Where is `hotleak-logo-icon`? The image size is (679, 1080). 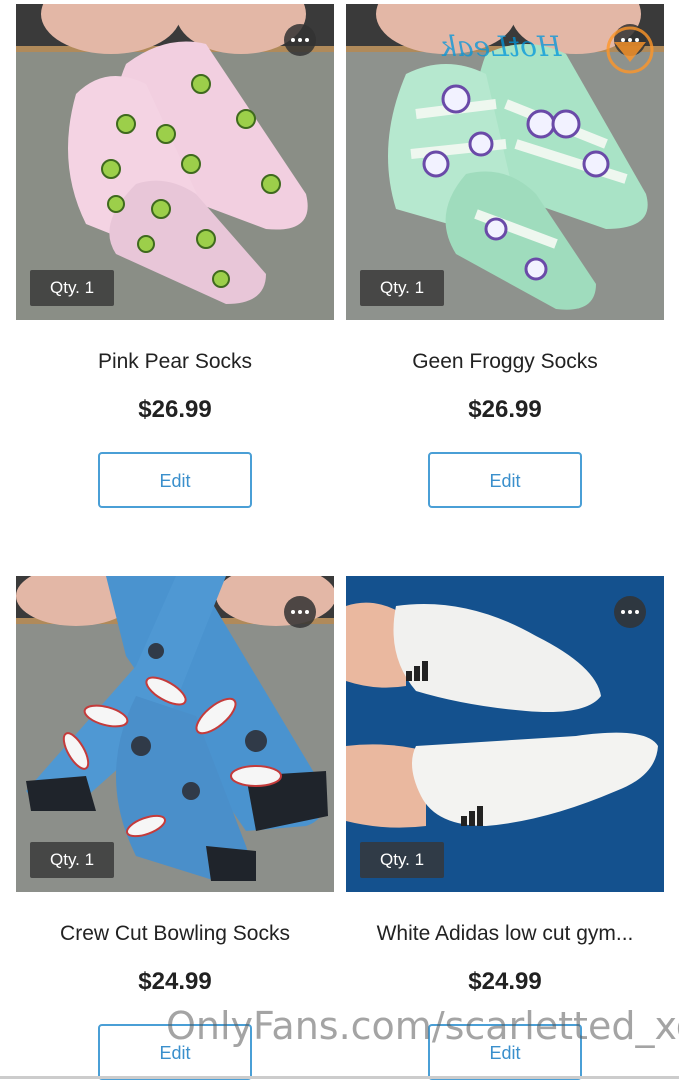
hotleak-logo-icon is located at coordinates (630, 50).